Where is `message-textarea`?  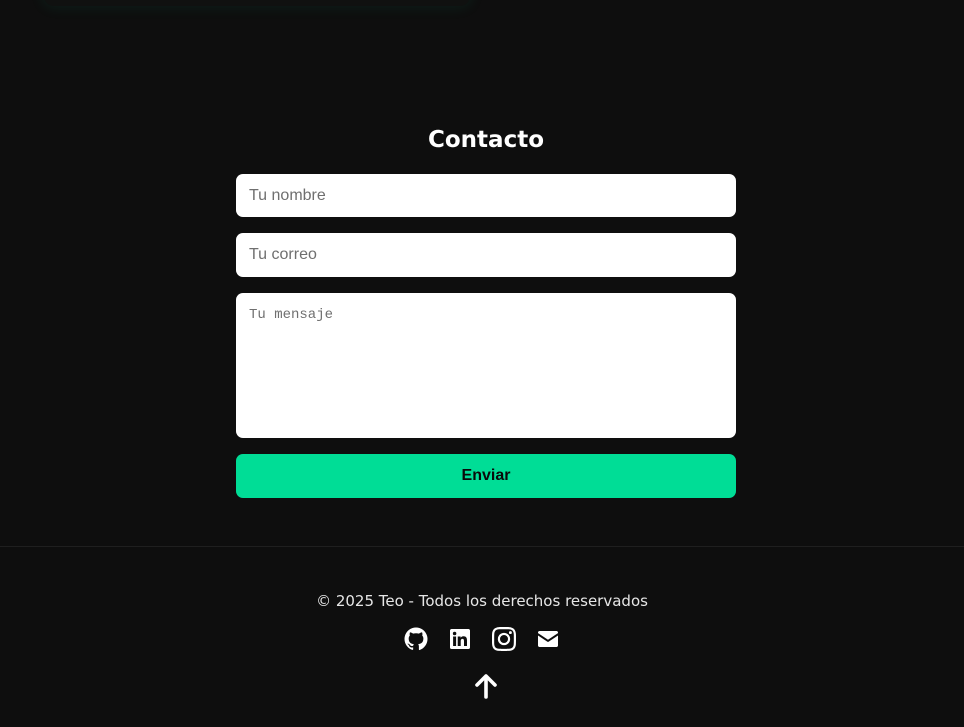
message-textarea is located at coordinates (486, 365).